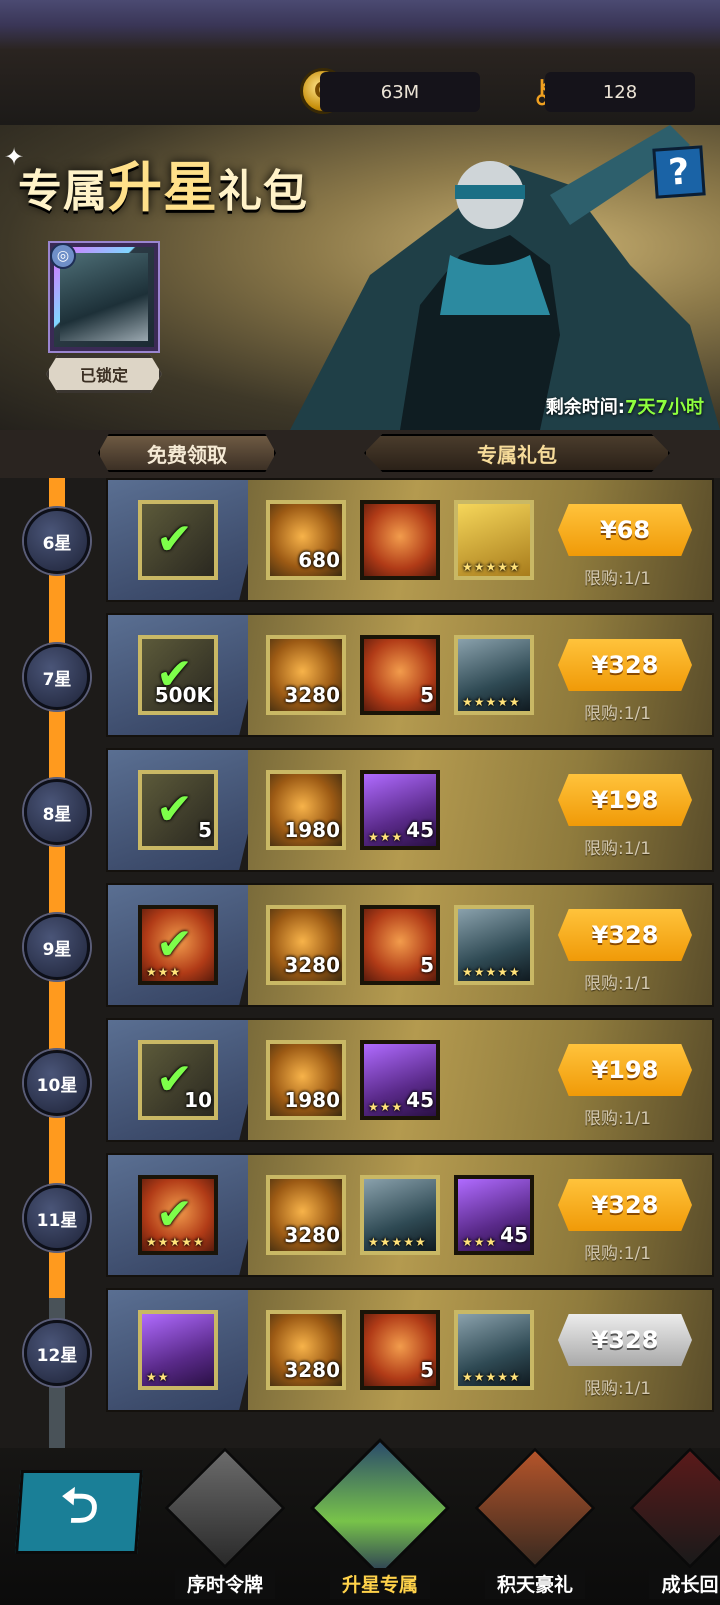 The image size is (720, 1605). I want to click on card-reward-item: ★★★★★, so click(494, 540).